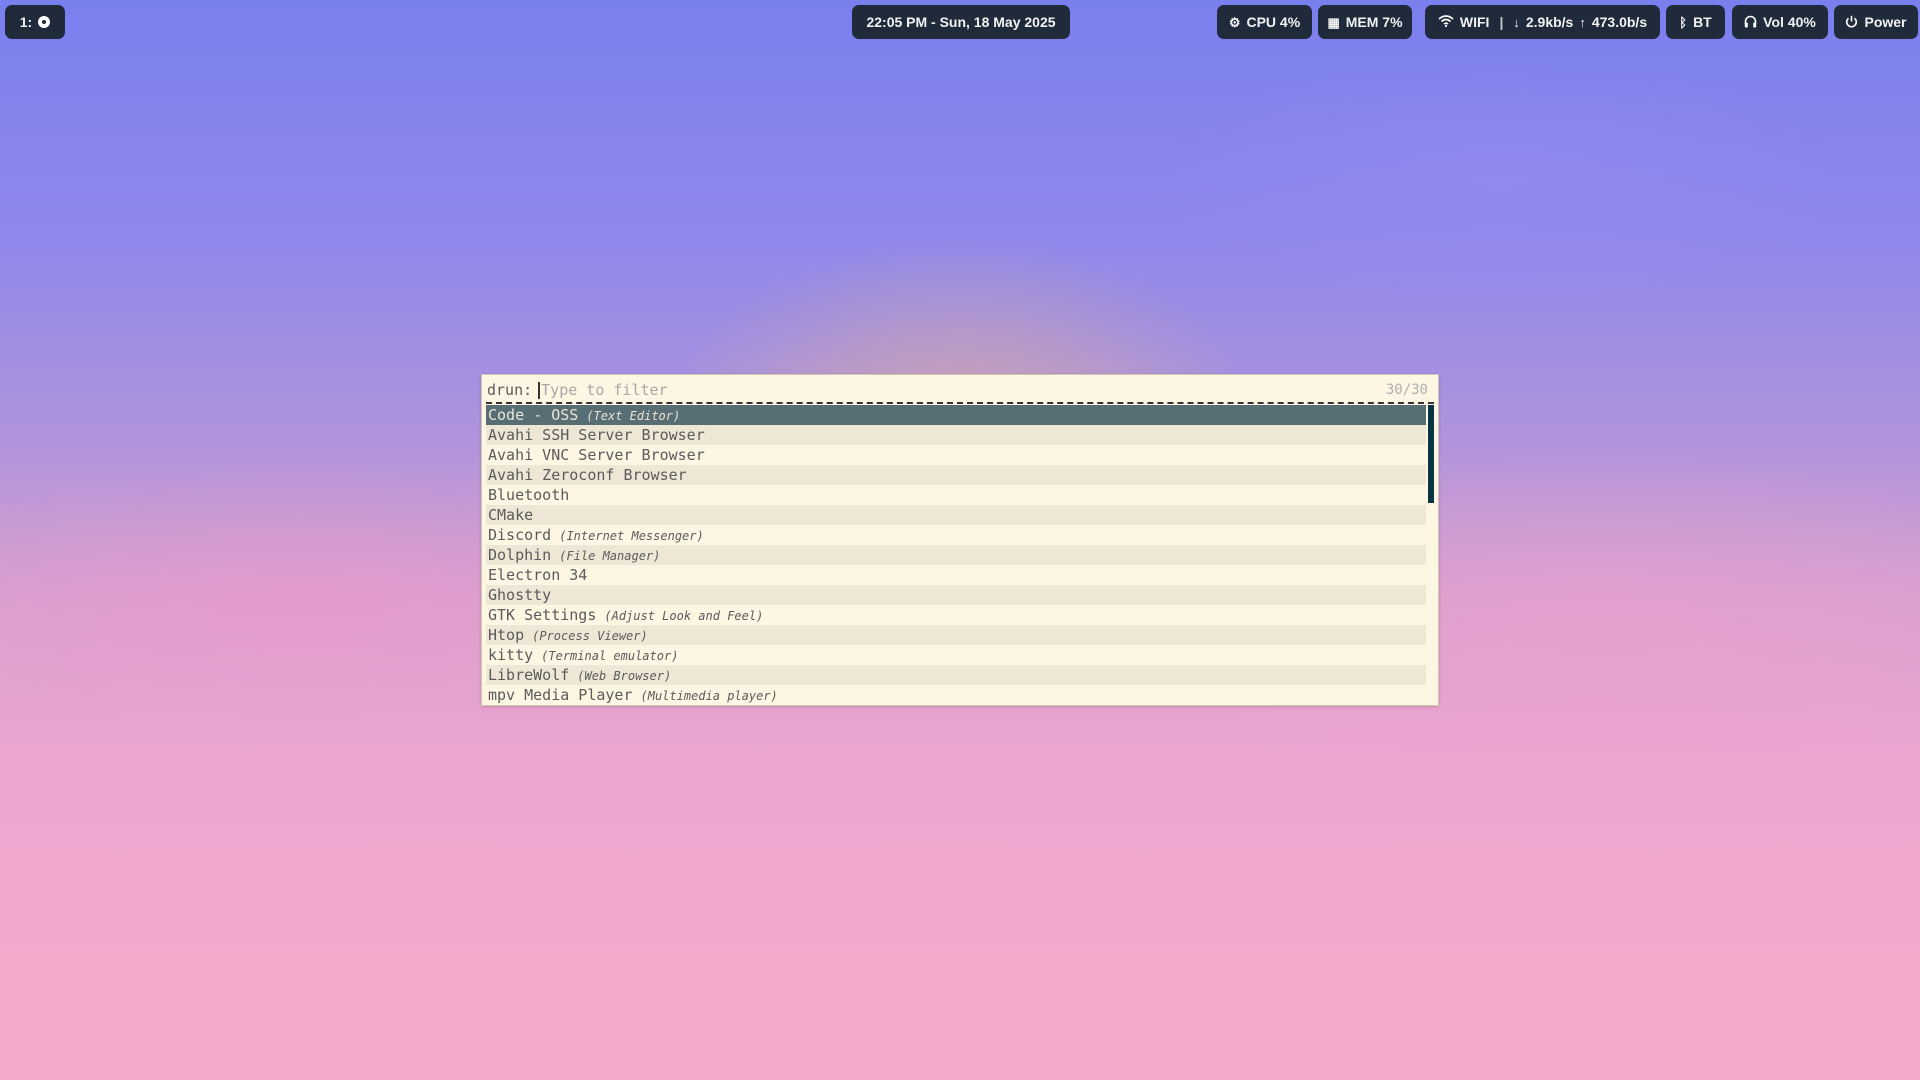 The height and width of the screenshot is (1080, 1920). Describe the element at coordinates (631, 536) in the screenshot. I see `app-description: (Internet Messenger)` at that location.